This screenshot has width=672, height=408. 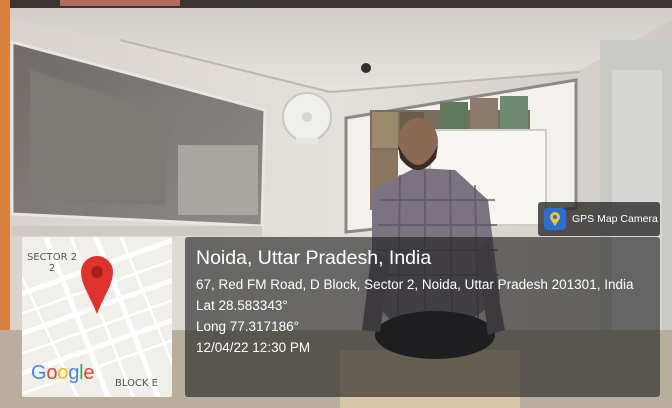 I want to click on location-title: Noida, Uttar Pradesh, India, so click(x=314, y=258).